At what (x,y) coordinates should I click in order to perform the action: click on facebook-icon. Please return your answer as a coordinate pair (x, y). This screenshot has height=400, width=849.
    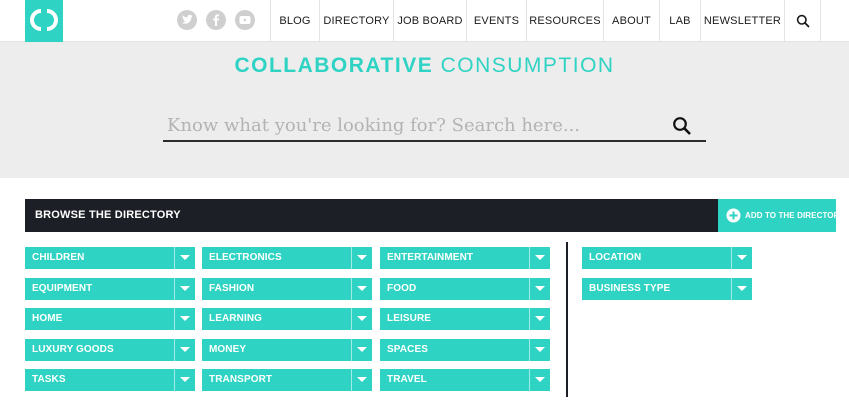
    Looking at the image, I should click on (216, 20).